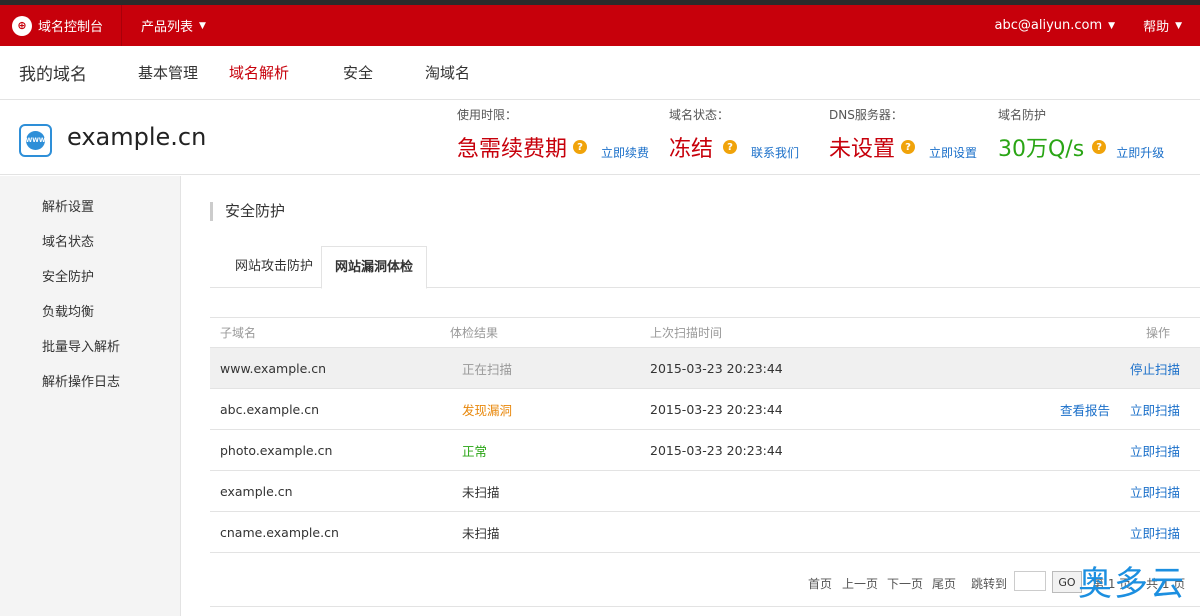  What do you see at coordinates (1140, 152) in the screenshot?
I see `upgrade-now-link: 立即升级` at bounding box center [1140, 152].